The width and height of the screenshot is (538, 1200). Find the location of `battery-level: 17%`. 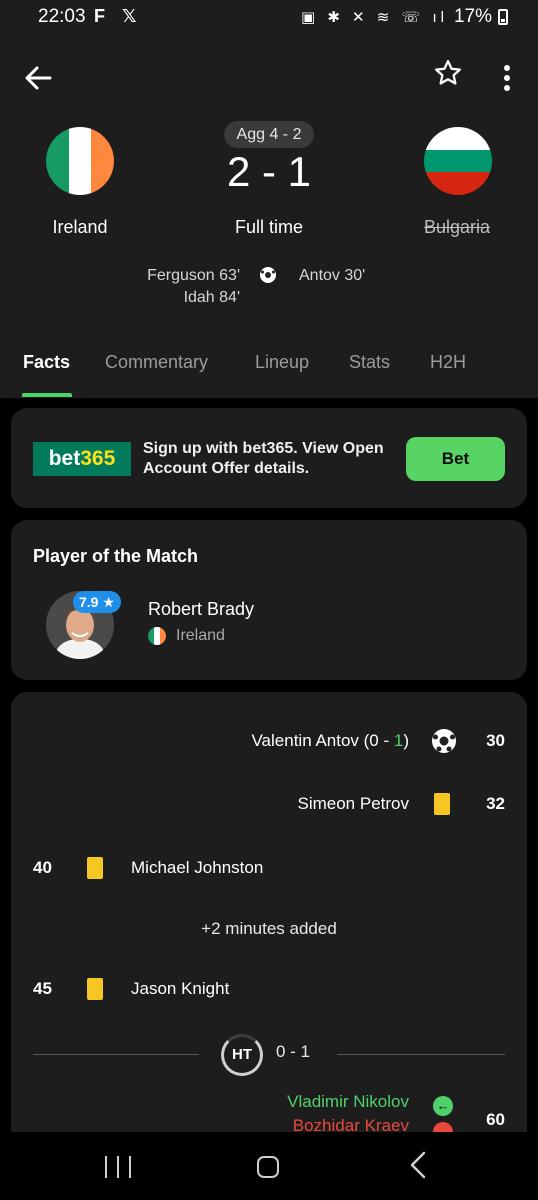

battery-level: 17% is located at coordinates (472, 16).